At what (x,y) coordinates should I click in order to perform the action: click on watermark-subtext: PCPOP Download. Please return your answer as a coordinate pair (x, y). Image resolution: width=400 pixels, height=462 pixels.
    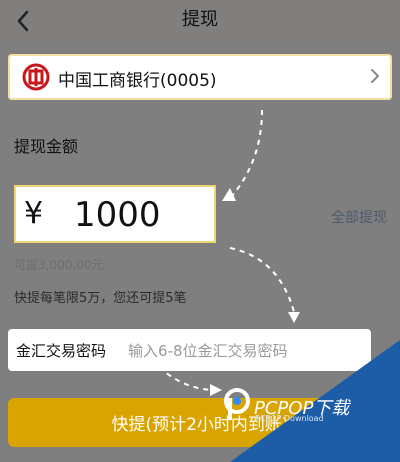
    Looking at the image, I should click on (289, 418).